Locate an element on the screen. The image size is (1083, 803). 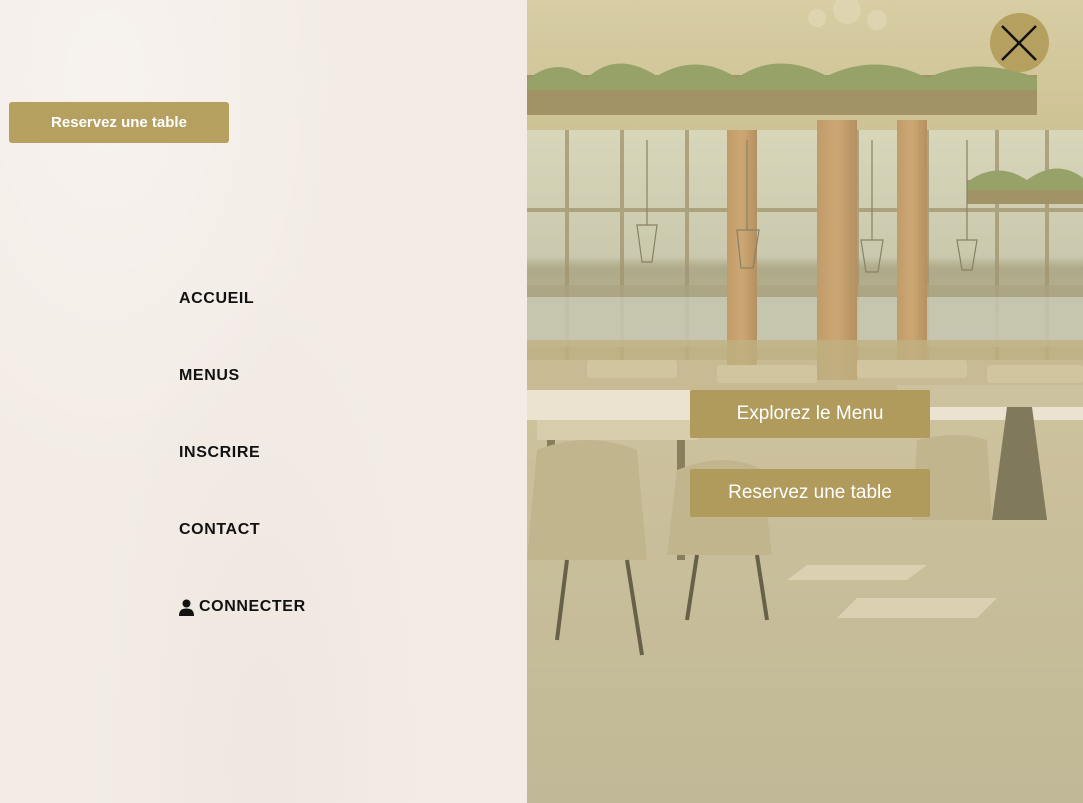
nav-item-contact: CONTACT is located at coordinates (242, 555).